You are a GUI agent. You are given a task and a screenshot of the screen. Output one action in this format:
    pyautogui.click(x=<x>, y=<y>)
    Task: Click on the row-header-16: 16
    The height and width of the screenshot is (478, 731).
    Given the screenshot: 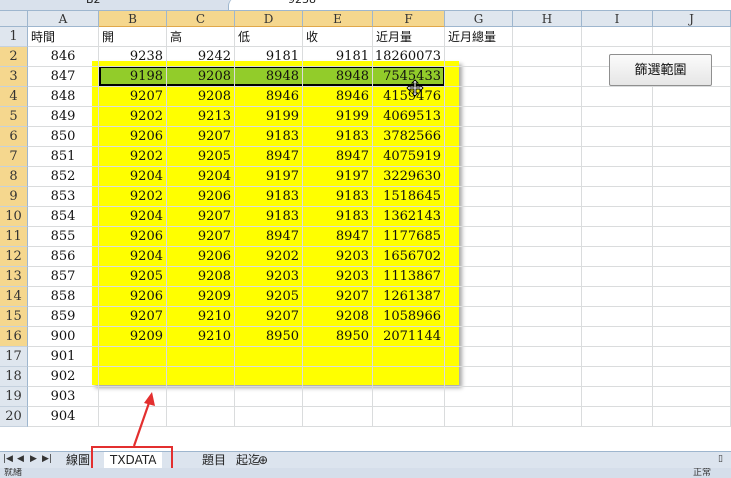 What is the action you would take?
    pyautogui.click(x=14, y=337)
    